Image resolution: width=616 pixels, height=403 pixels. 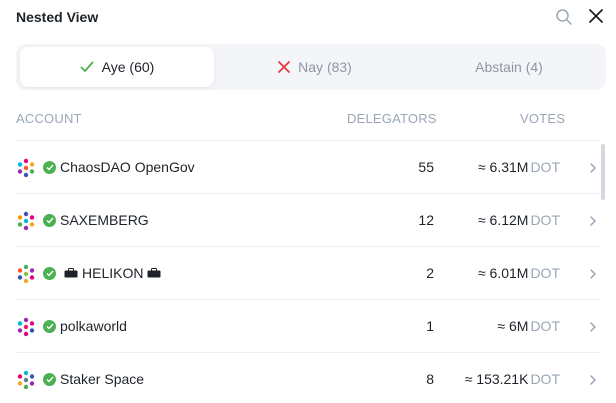 I want to click on votes-value: ≈ 6M DOT, so click(x=528, y=326).